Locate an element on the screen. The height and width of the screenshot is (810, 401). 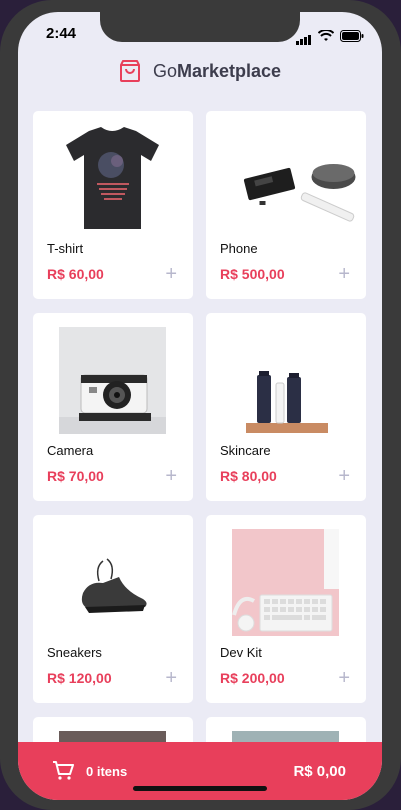
product-price: R$ 120,00 is located at coordinates (79, 678).